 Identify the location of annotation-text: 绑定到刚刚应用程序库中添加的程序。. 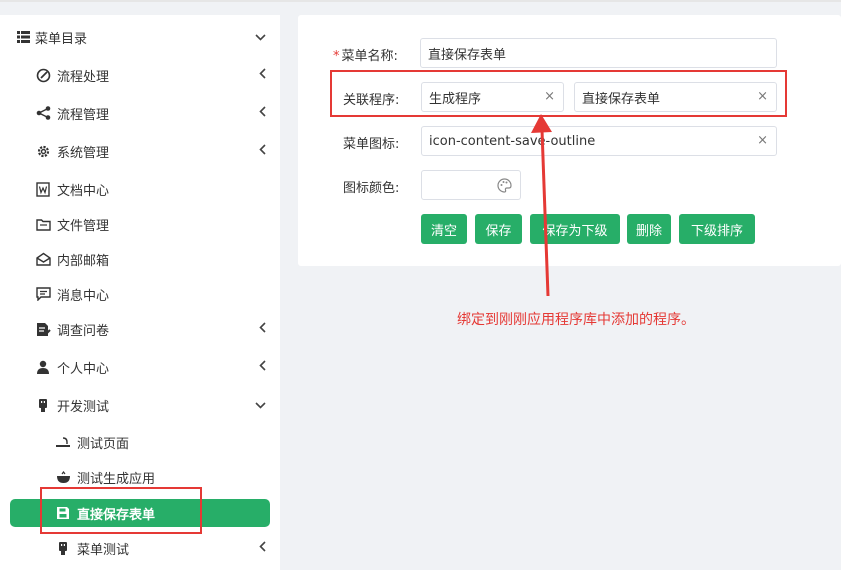
(576, 320).